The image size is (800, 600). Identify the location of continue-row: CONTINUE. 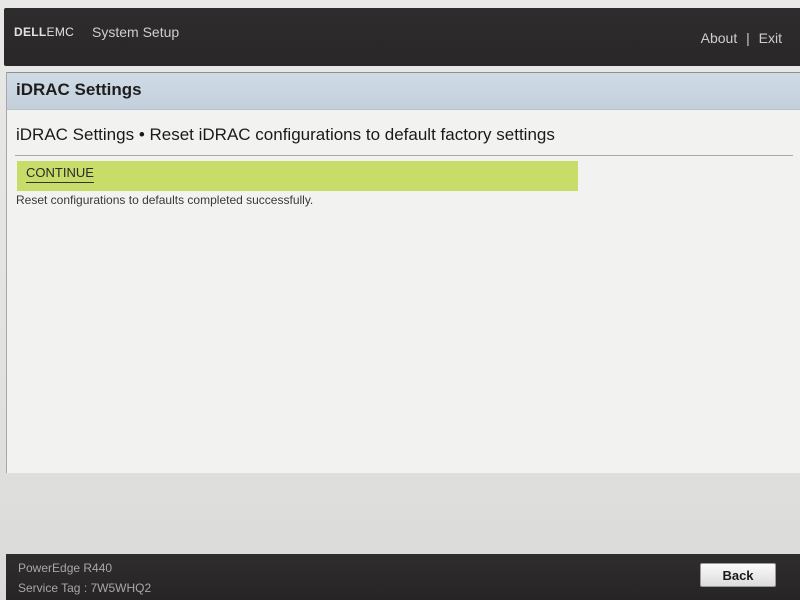
(297, 176).